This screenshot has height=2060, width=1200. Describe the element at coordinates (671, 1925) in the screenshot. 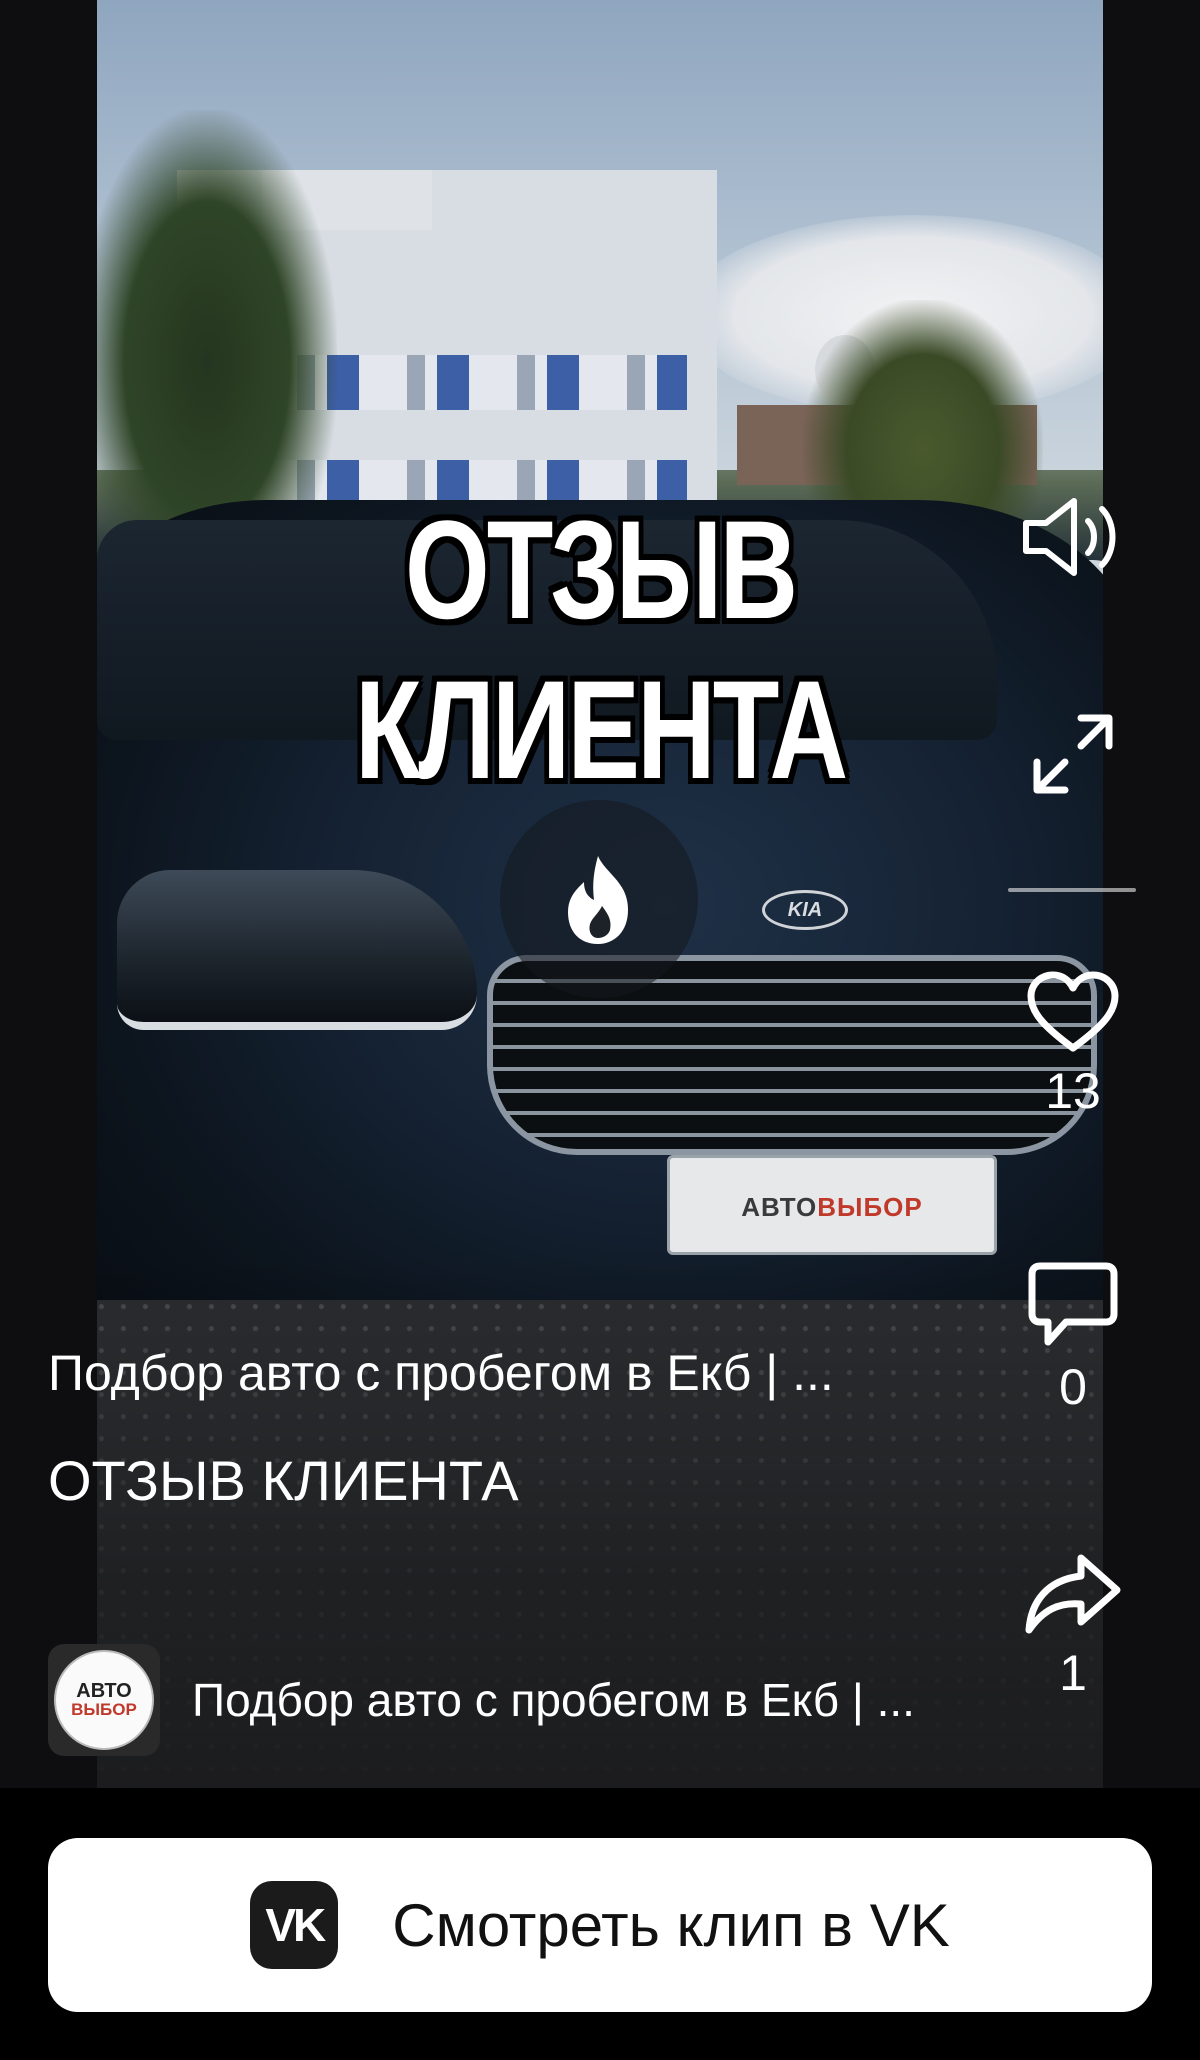

I see `watch-in-vk-label: Смотреть клип в VK` at that location.